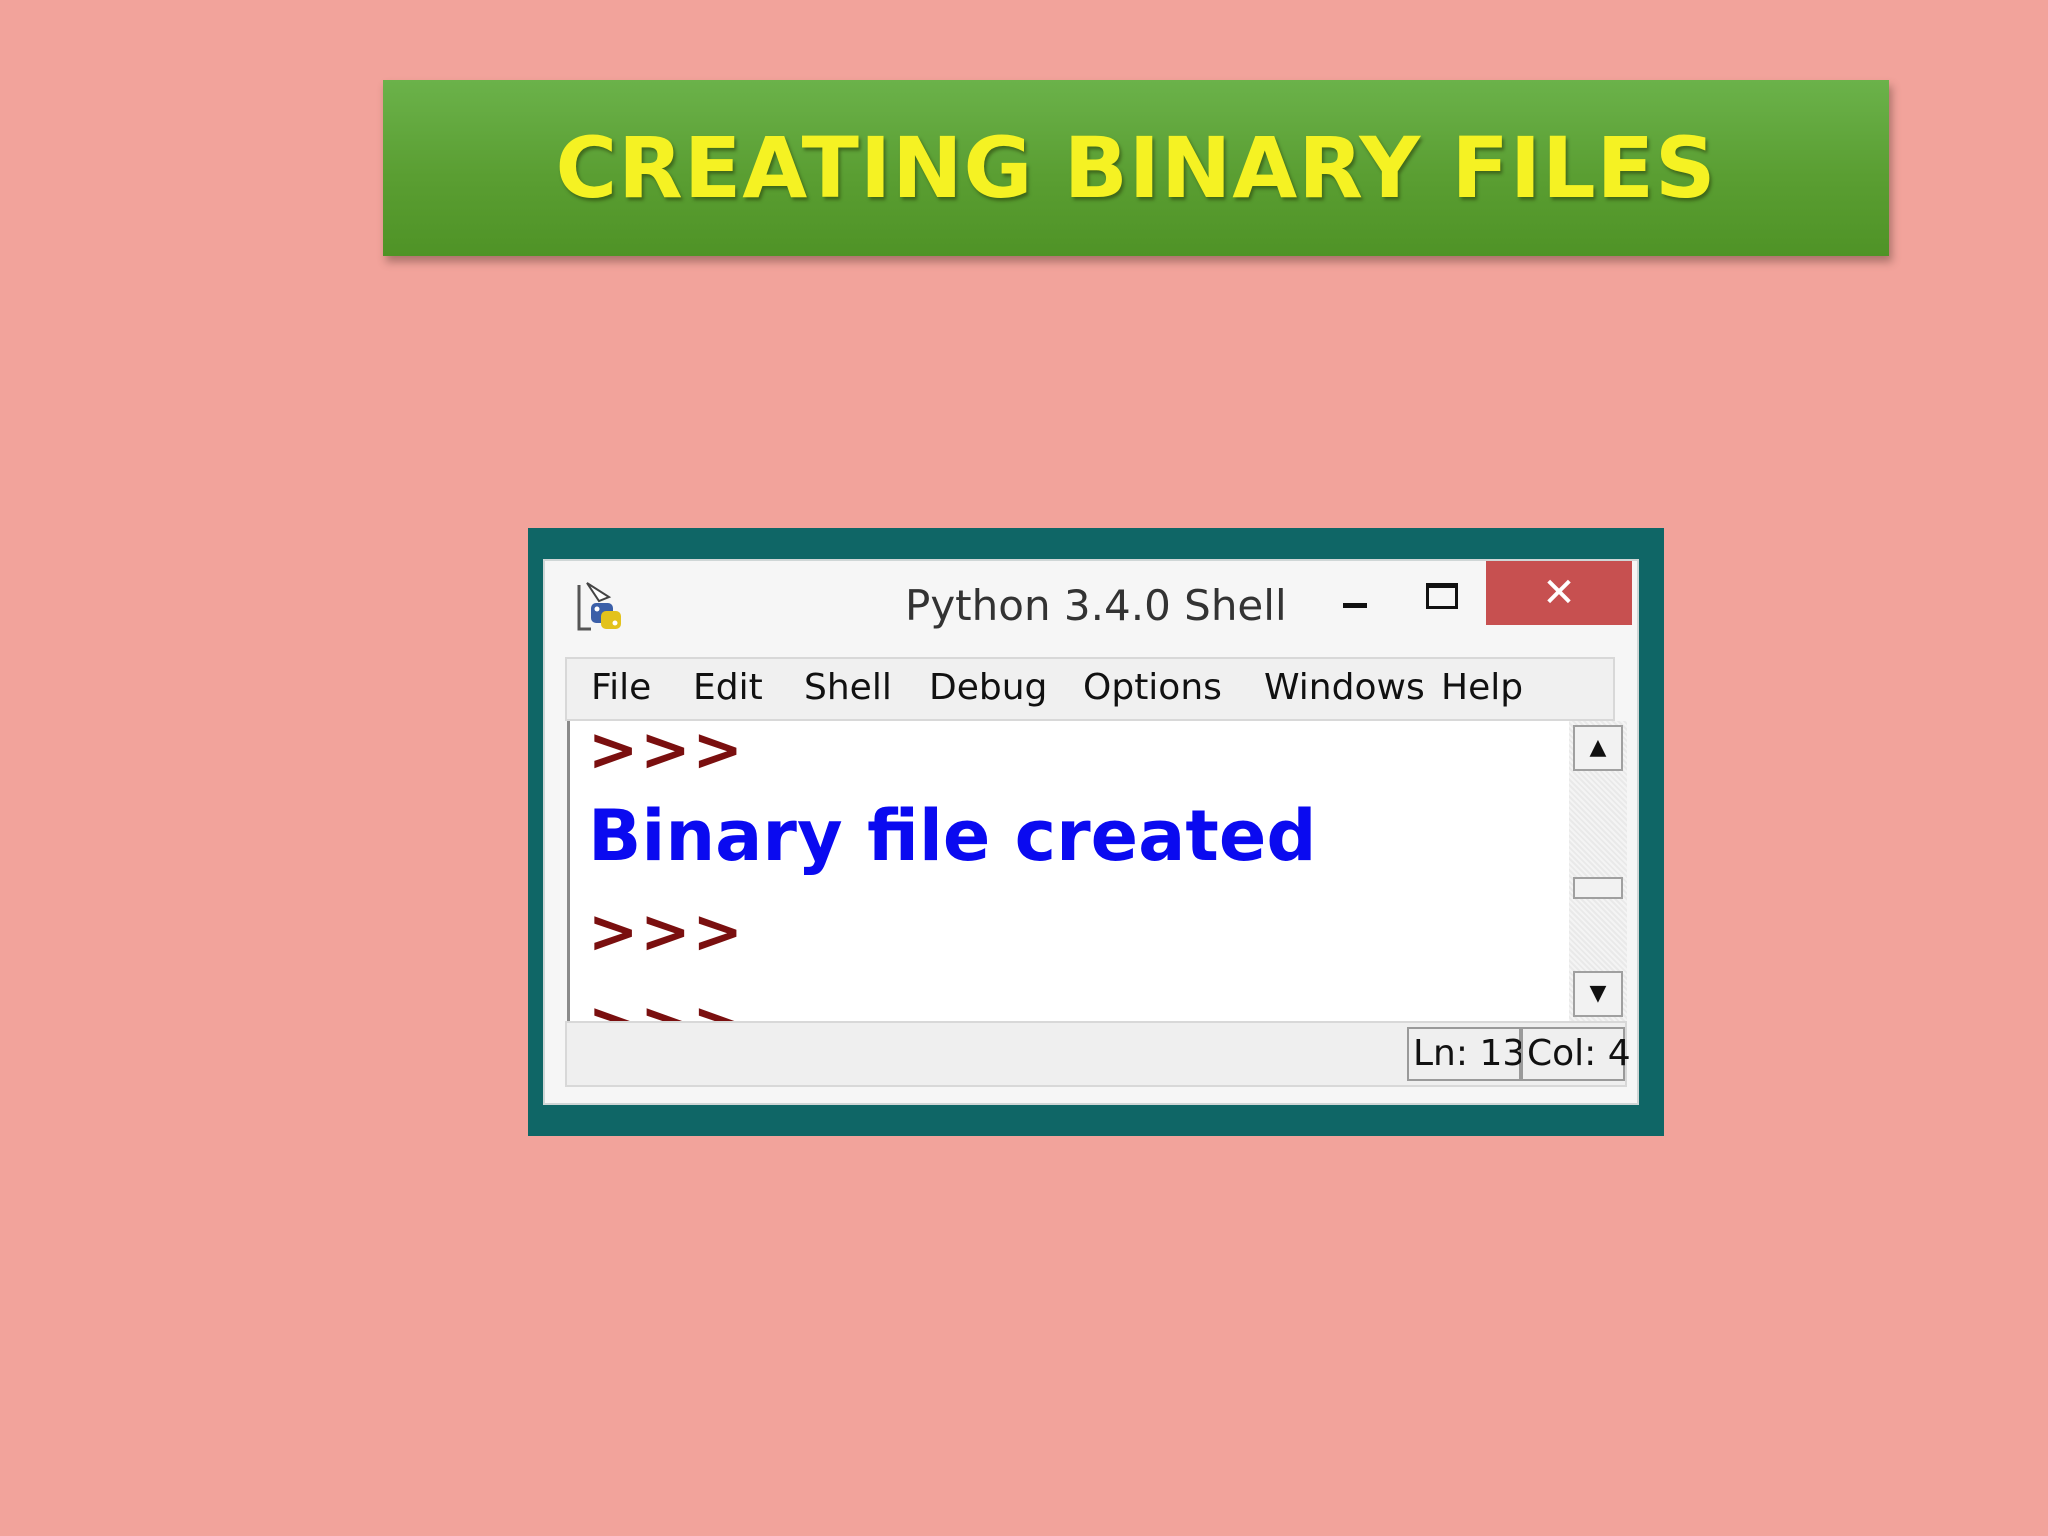 This screenshot has height=1536, width=2048. What do you see at coordinates (952, 836) in the screenshot?
I see `shell-output: Binary file created` at bounding box center [952, 836].